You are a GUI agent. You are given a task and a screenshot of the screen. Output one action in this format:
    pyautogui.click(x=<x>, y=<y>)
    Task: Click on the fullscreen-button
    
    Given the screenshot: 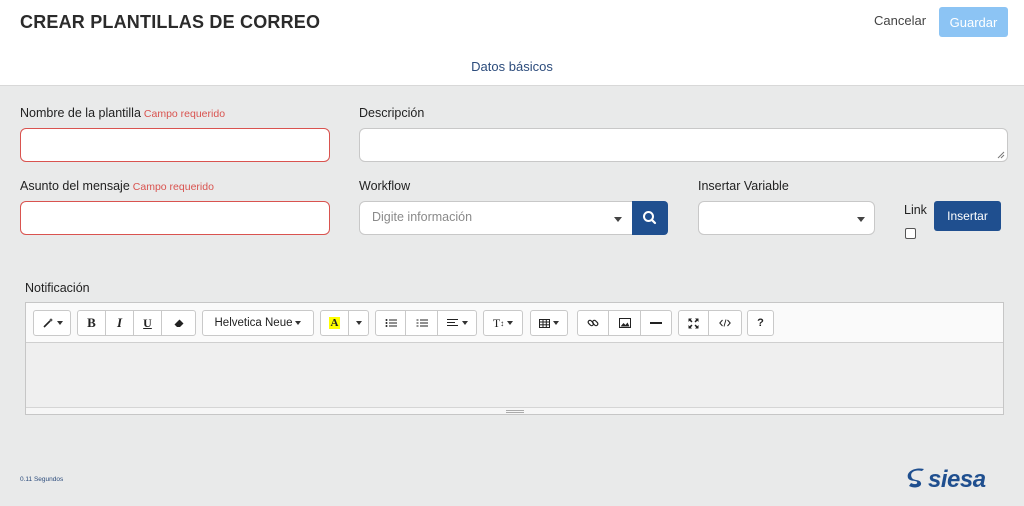 What is the action you would take?
    pyautogui.click(x=693, y=323)
    